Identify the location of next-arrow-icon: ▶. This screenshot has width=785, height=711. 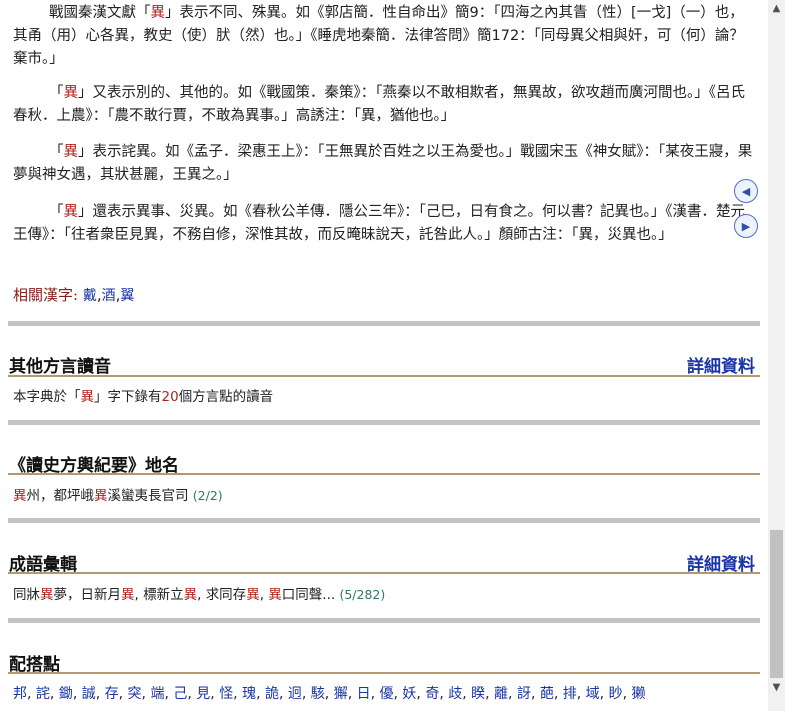
(746, 226).